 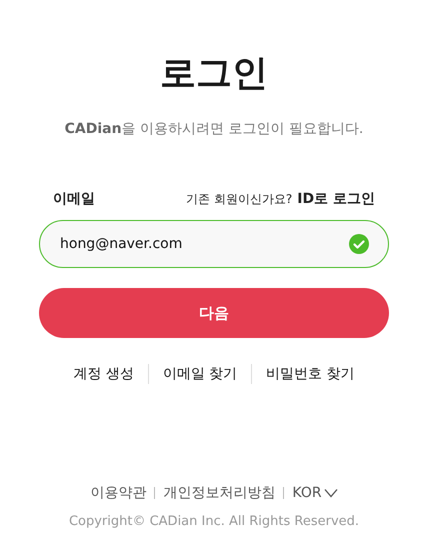 What do you see at coordinates (336, 199) in the screenshot?
I see `id-login-link: ID로 로그인` at bounding box center [336, 199].